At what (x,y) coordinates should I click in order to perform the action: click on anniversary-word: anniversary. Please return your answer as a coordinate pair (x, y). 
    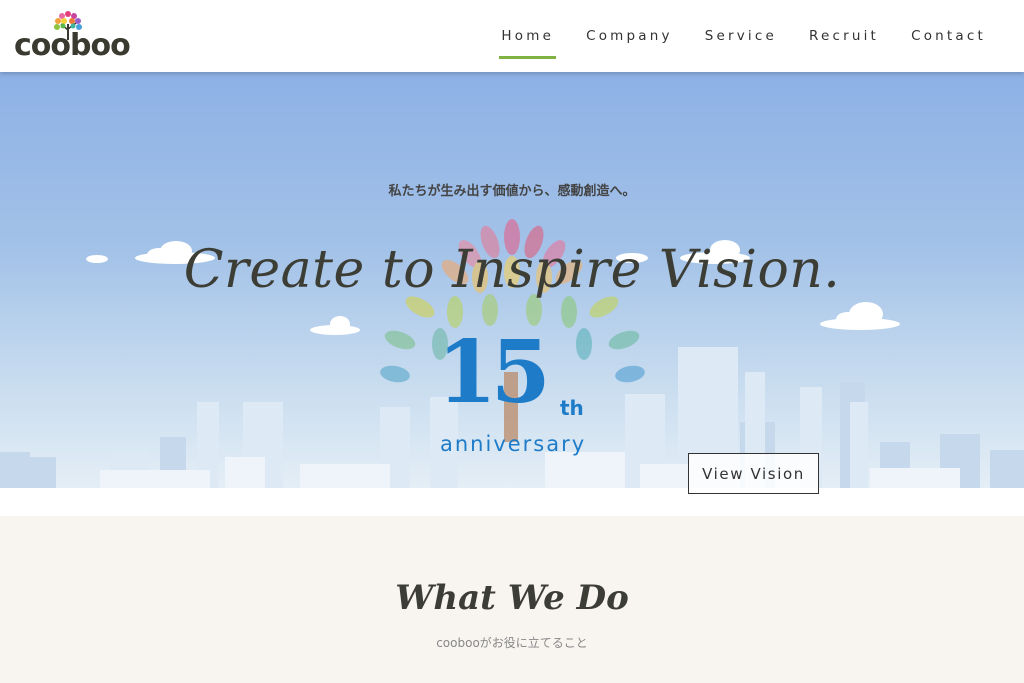
    Looking at the image, I should click on (513, 444).